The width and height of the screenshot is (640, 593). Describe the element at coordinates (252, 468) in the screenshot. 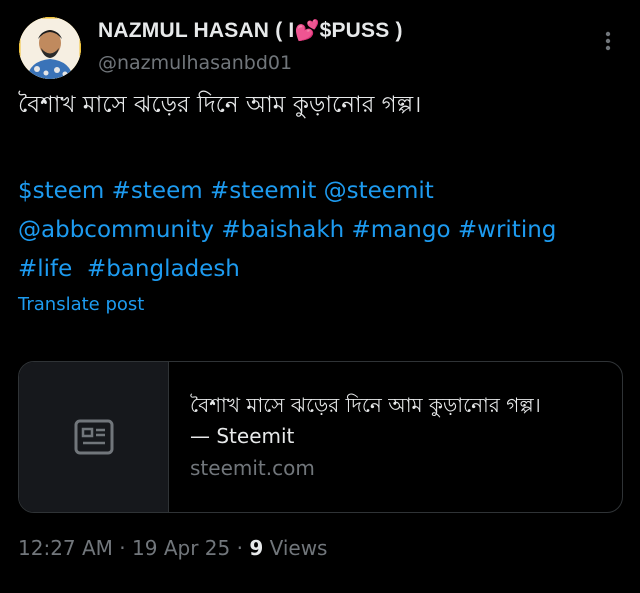

I see `link-card-domain: steemit.com` at that location.